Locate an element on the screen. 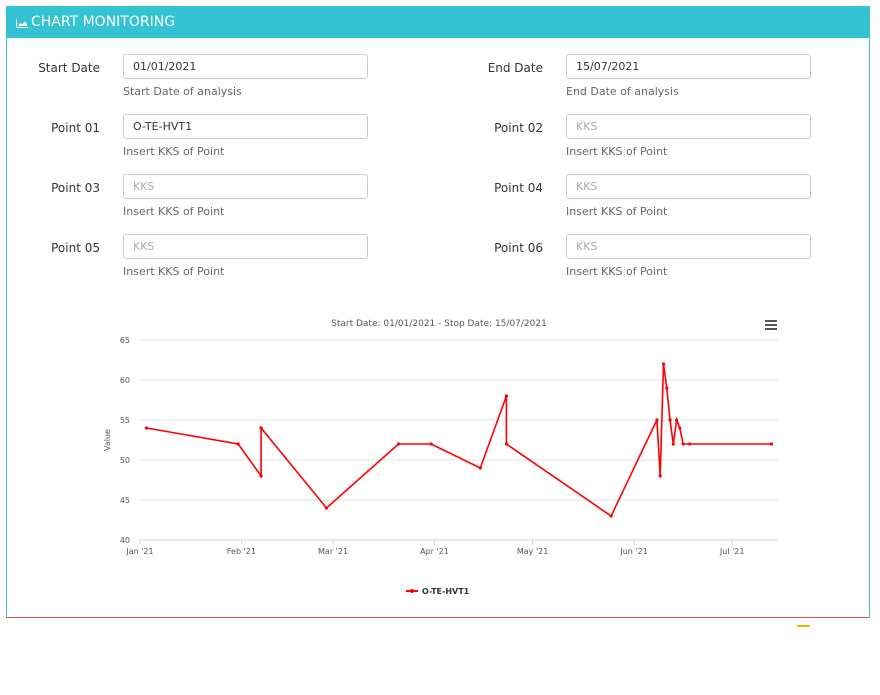 This screenshot has width=880, height=695. point-05-input is located at coordinates (245, 246).